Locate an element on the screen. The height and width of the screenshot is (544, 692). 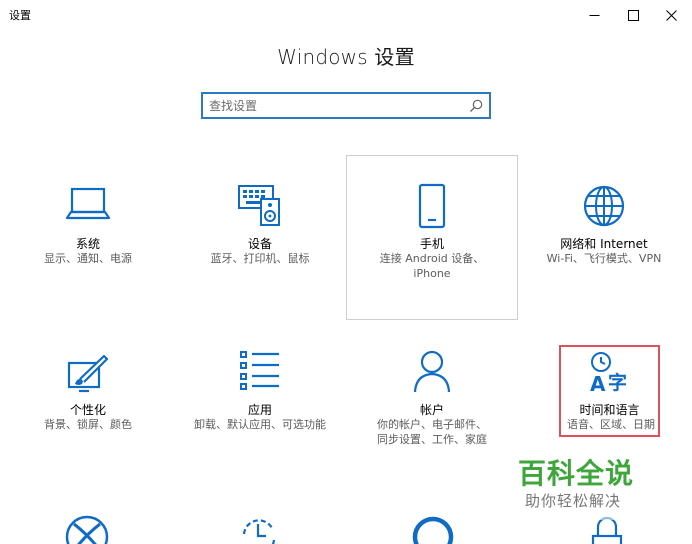
watermark-subtitle: 助你轻松解决 is located at coordinates (573, 501).